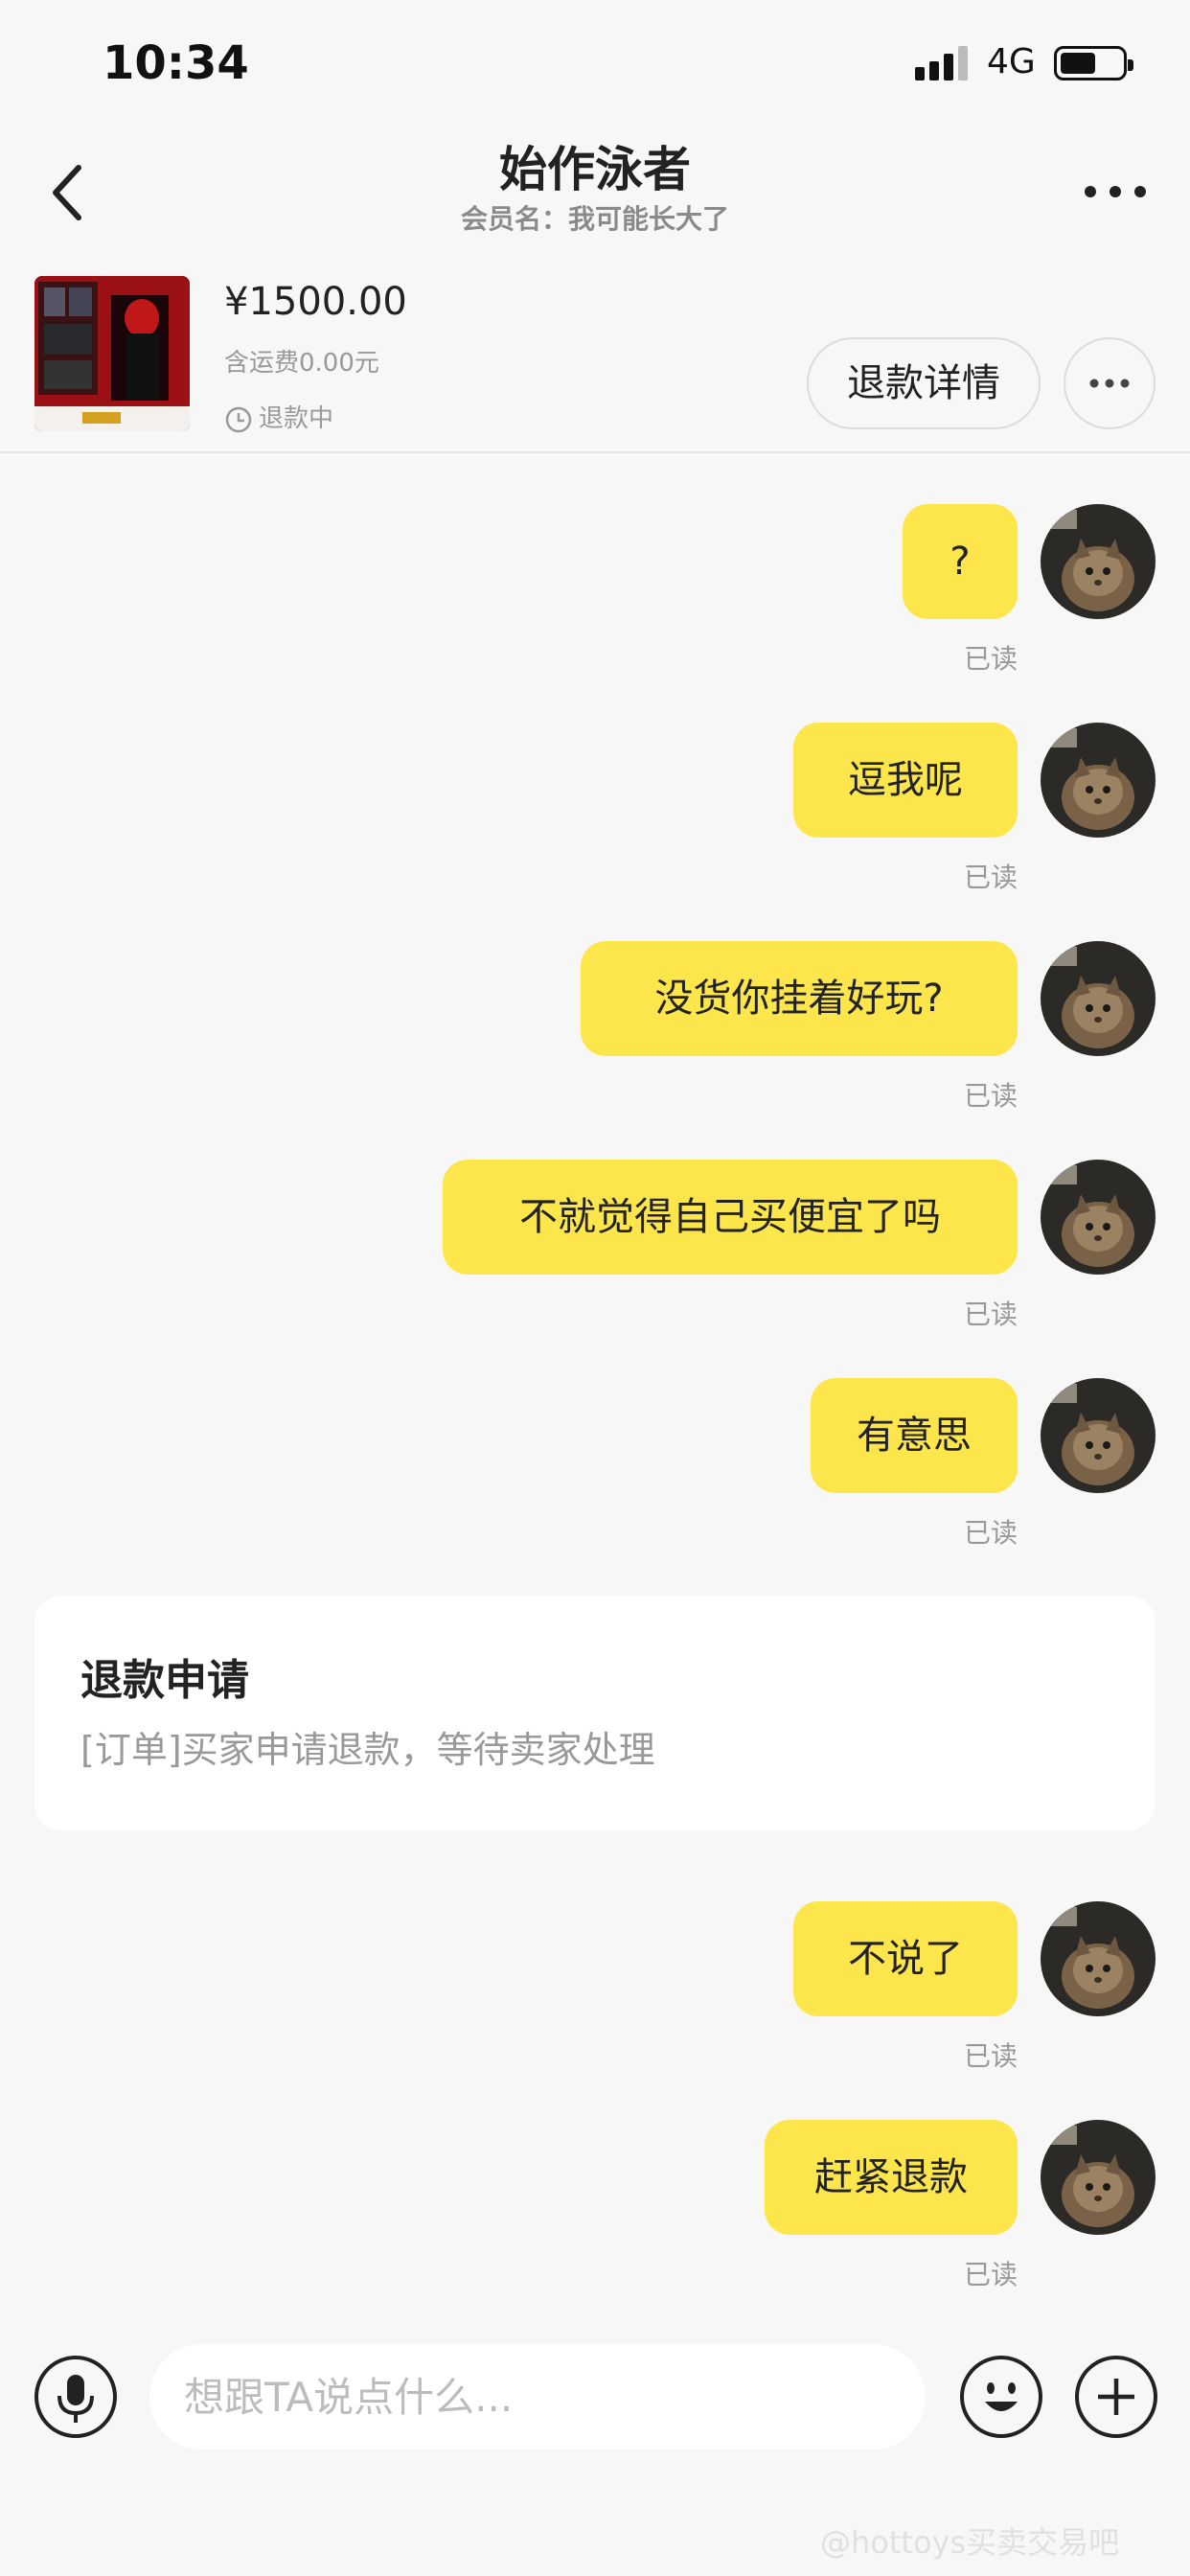 The height and width of the screenshot is (2576, 1190). Describe the element at coordinates (595, 1713) in the screenshot. I see `refund-request-card: 退款申请 [订单]买家申请退款，等待卖家处理` at that location.